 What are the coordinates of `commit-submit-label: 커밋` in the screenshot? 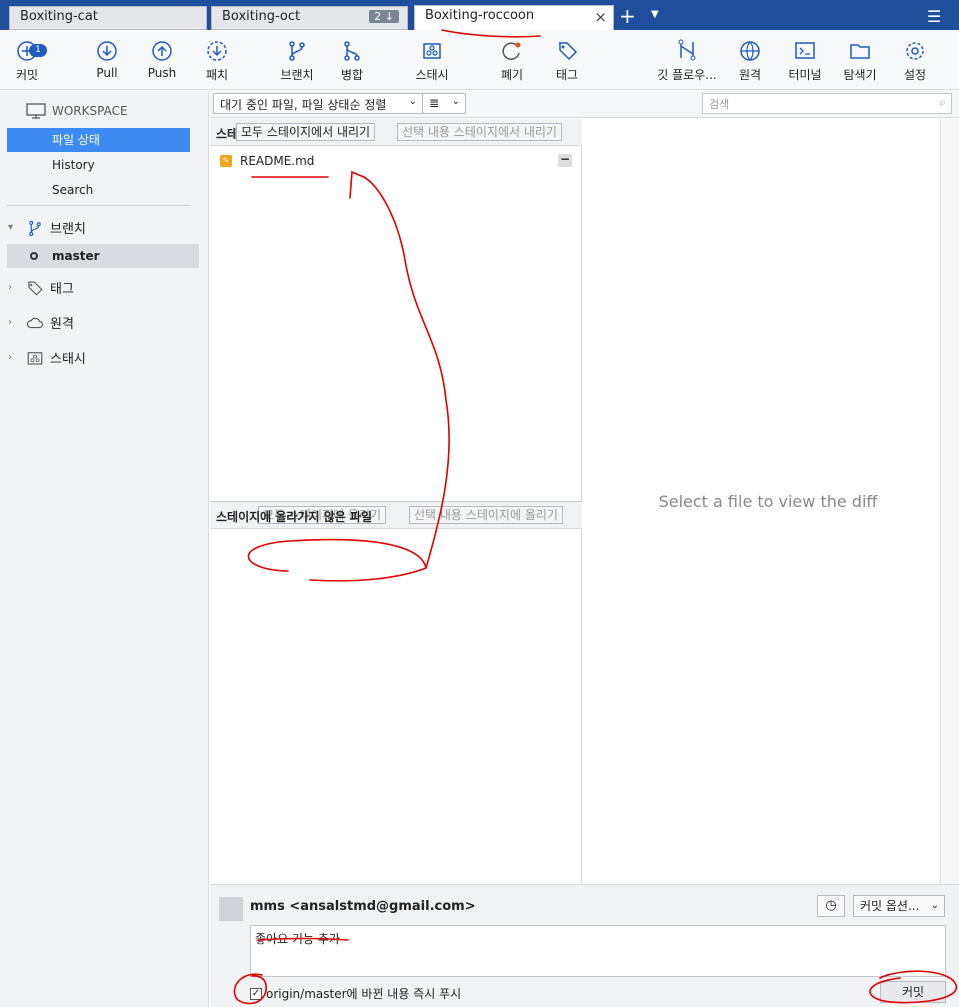 It's located at (913, 992).